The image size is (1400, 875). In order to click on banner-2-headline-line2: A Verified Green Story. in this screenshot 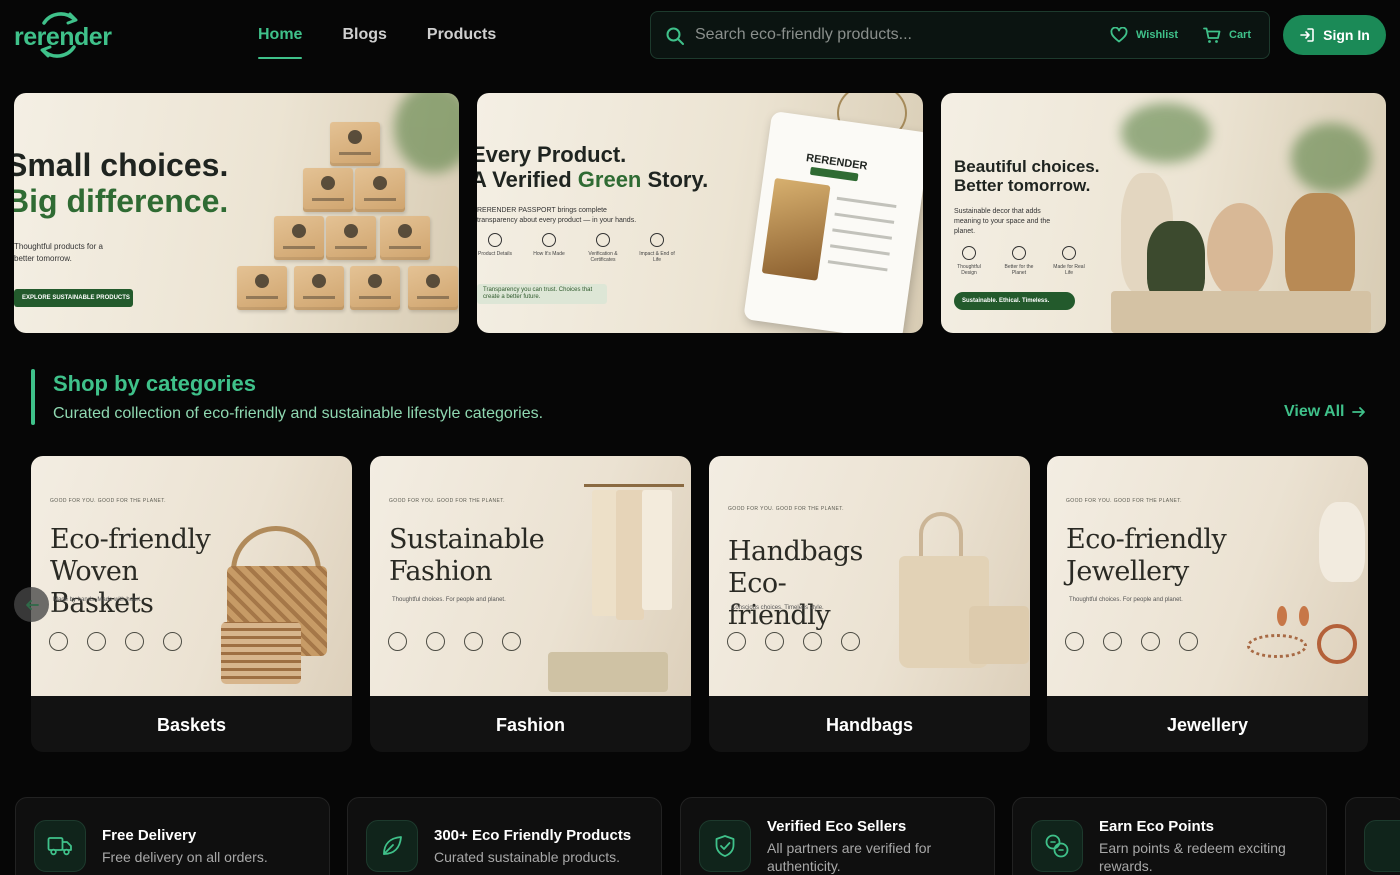, I will do `click(593, 179)`.